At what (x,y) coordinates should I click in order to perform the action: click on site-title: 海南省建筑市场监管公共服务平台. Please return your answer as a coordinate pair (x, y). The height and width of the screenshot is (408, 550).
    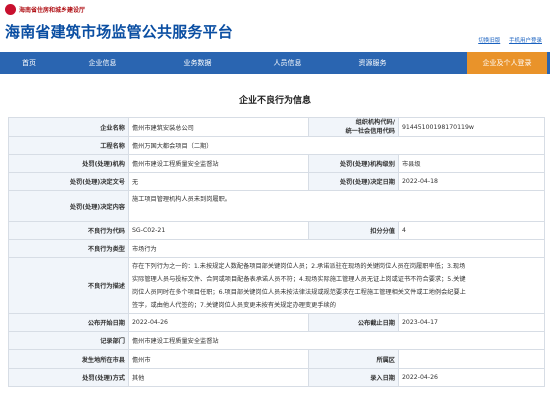
    Looking at the image, I should click on (119, 32).